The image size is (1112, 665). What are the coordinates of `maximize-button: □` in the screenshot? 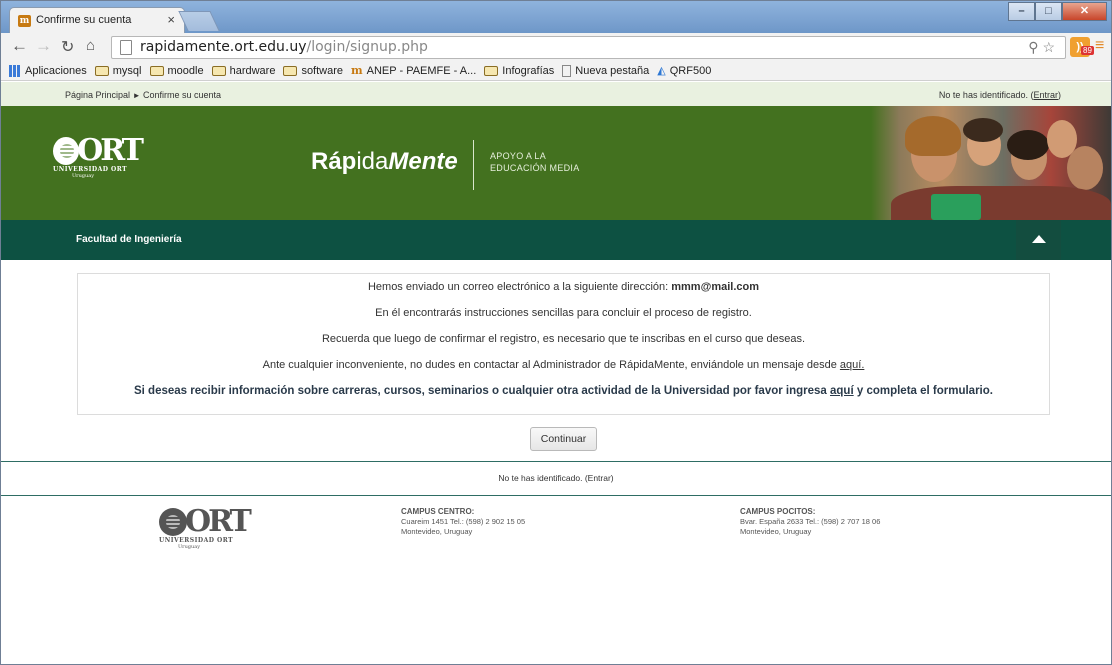 It's located at (1048, 11).